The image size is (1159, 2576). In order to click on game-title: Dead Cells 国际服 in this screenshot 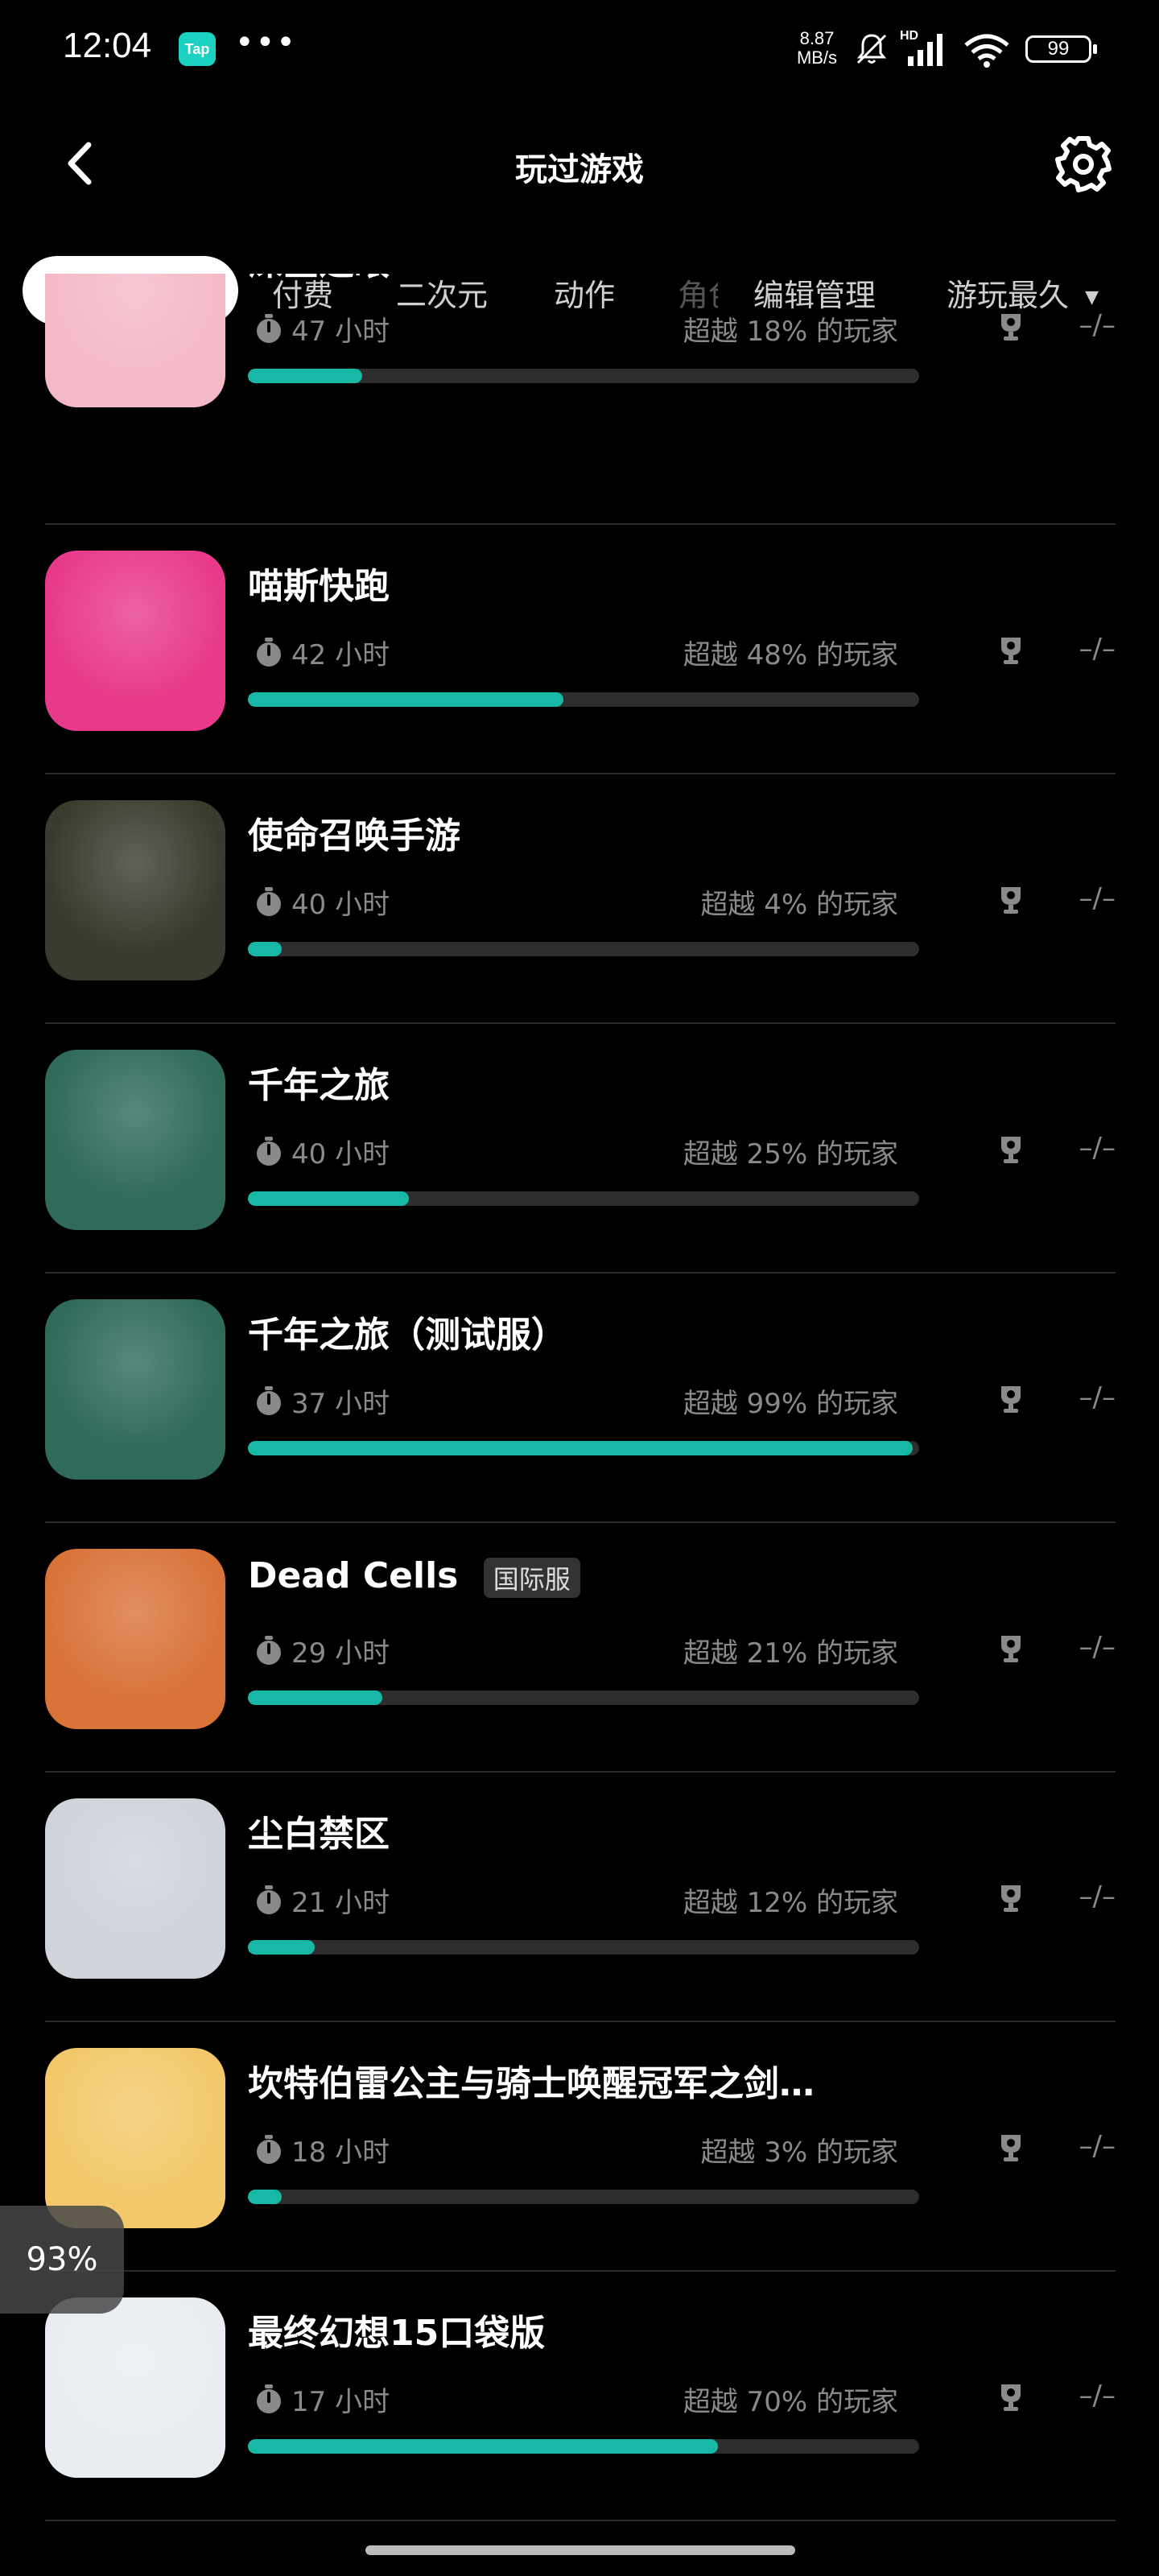, I will do `click(414, 1576)`.